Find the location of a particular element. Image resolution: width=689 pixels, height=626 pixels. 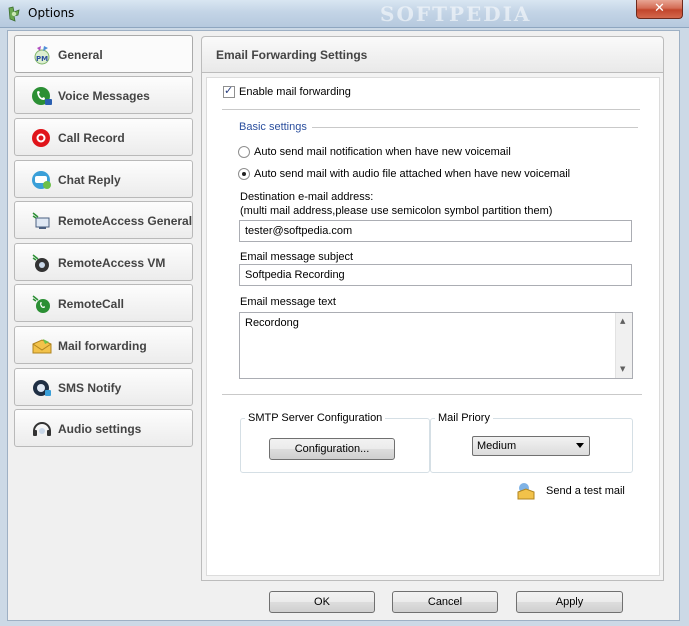

sidebar-item-voice-messages: Voice Messages is located at coordinates (103, 95).